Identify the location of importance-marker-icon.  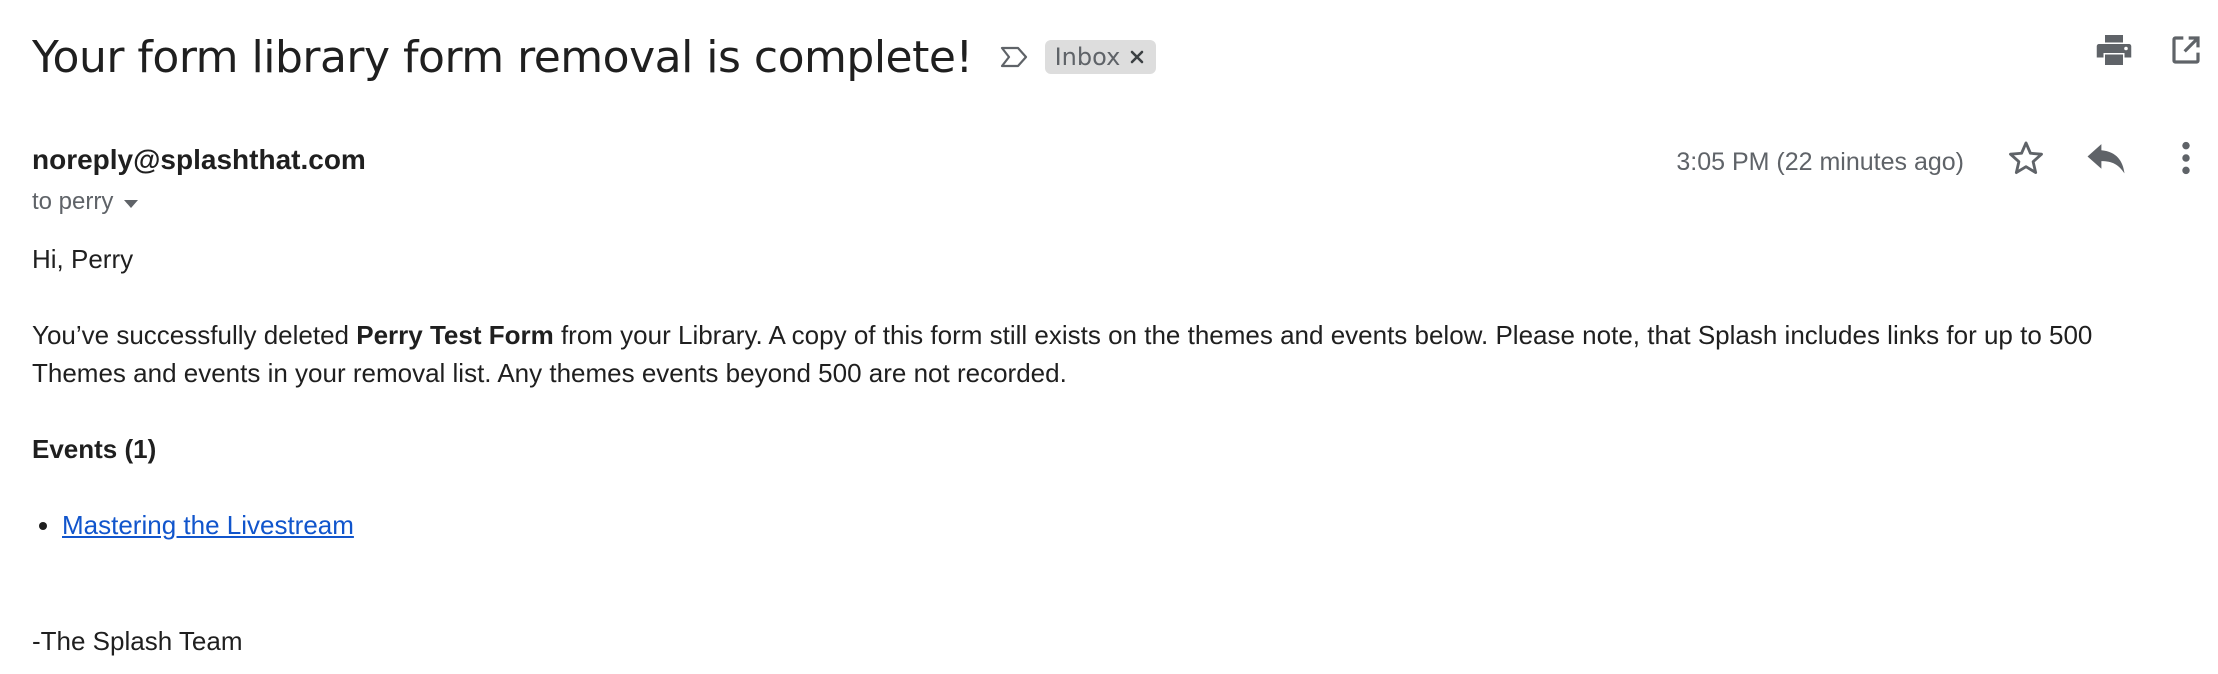
(1014, 57).